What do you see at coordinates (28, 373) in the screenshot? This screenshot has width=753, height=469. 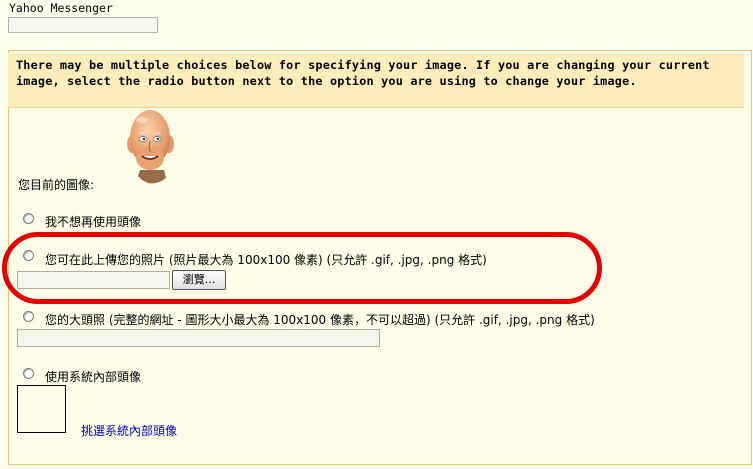 I see `system-avatar-radio` at bounding box center [28, 373].